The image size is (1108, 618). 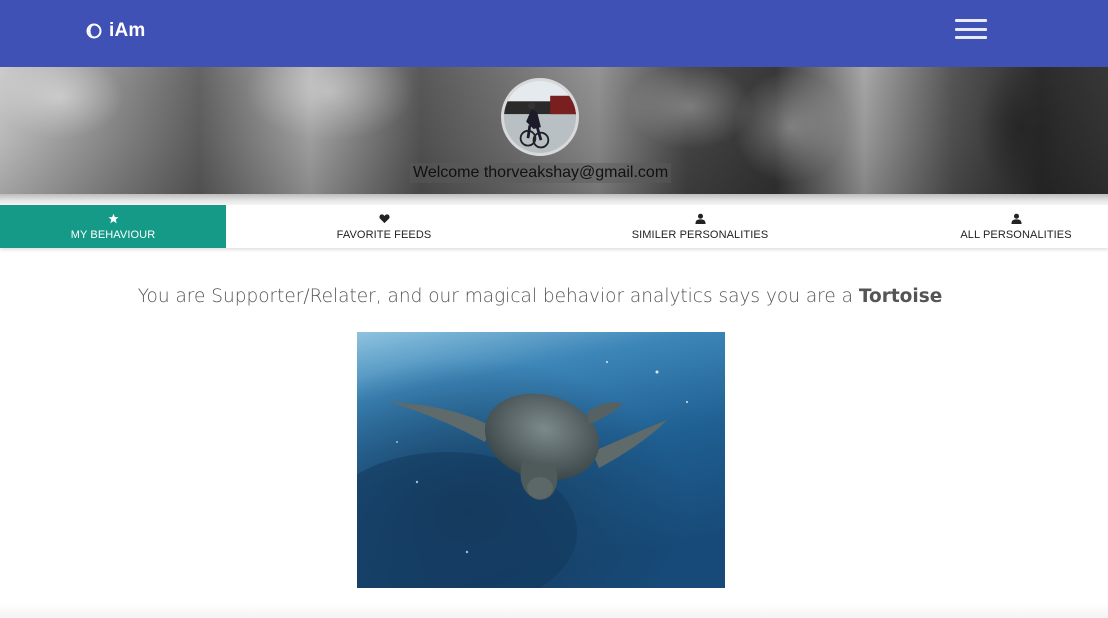 I want to click on brand-name: iAm, so click(x=127, y=30).